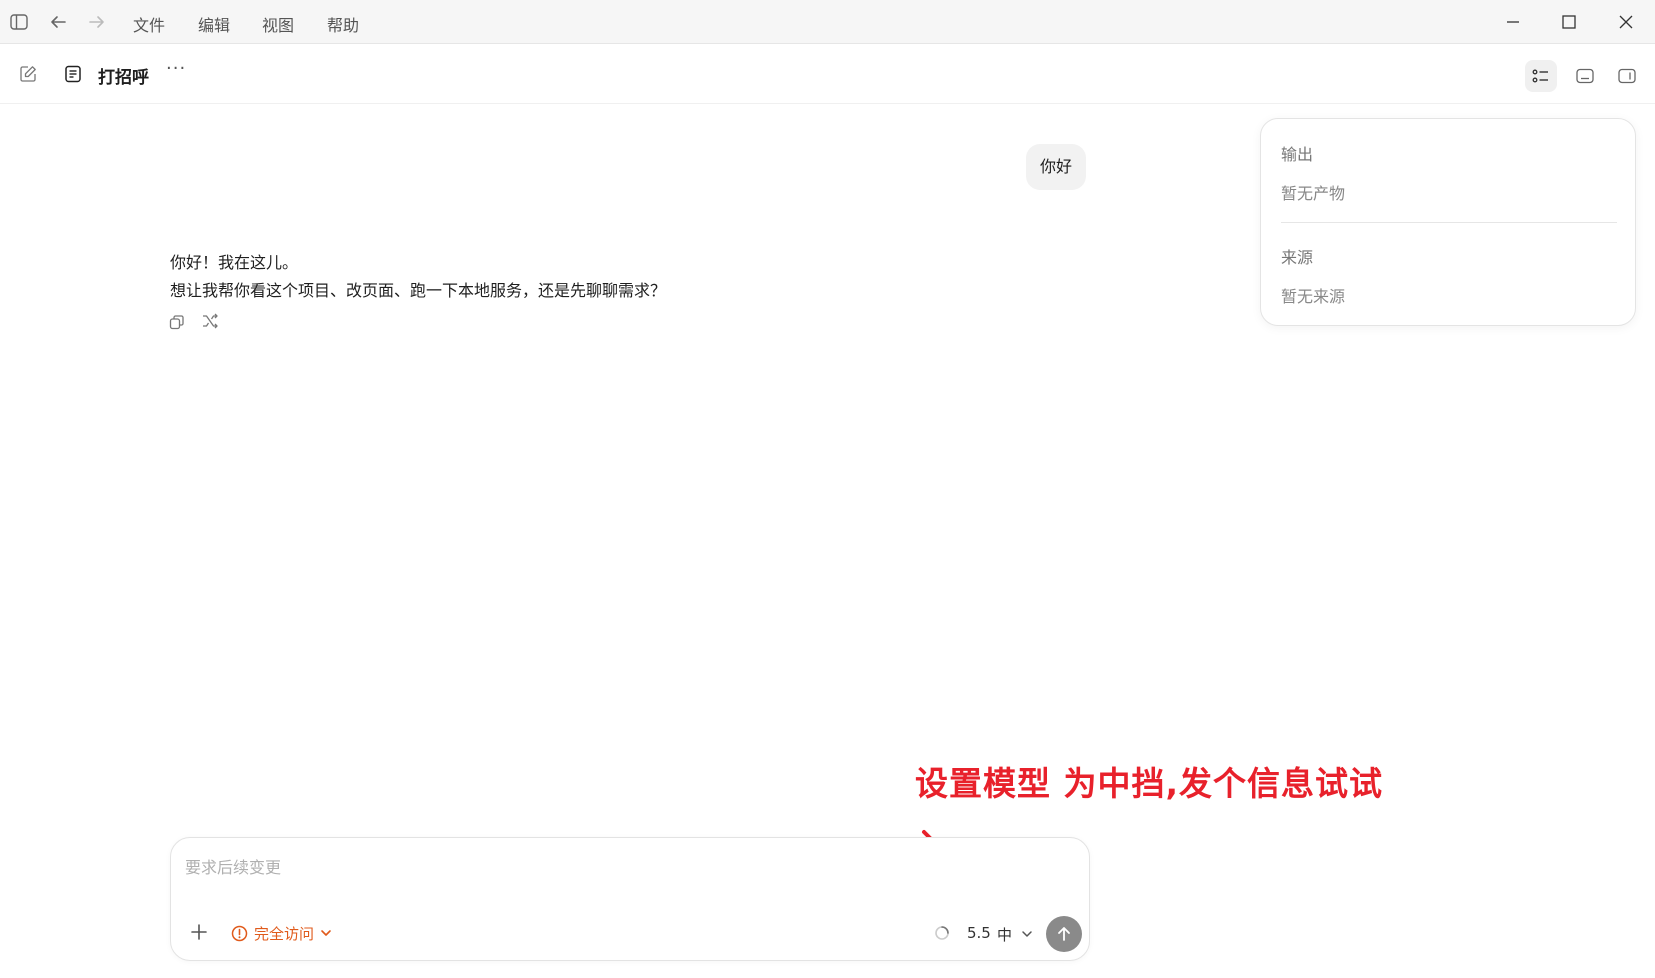  Describe the element at coordinates (239, 933) in the screenshot. I see `warning-icon` at that location.